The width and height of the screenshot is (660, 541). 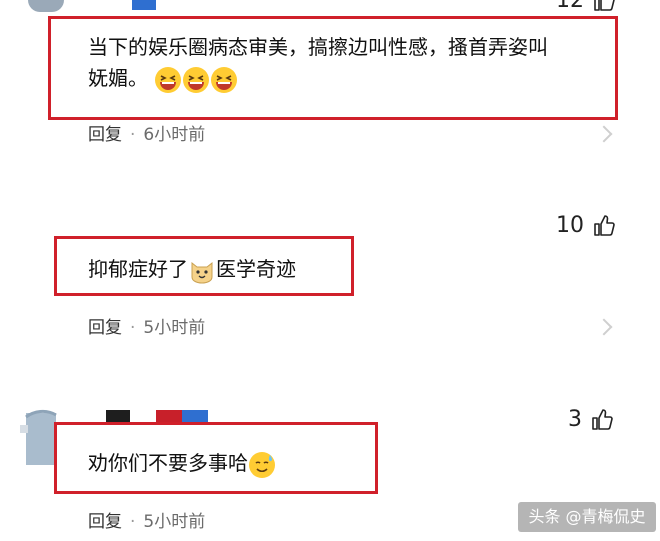 I want to click on like-button: 12, so click(x=586, y=6).